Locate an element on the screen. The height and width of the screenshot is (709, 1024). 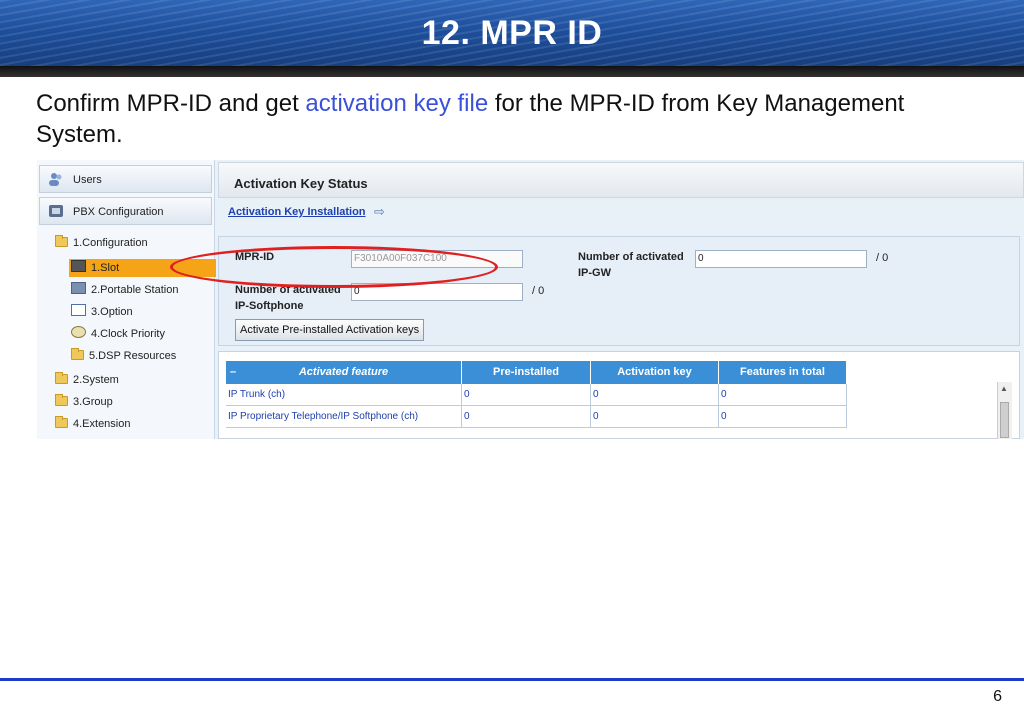
tree-item-label: 1.Configuration is located at coordinates (110, 243).